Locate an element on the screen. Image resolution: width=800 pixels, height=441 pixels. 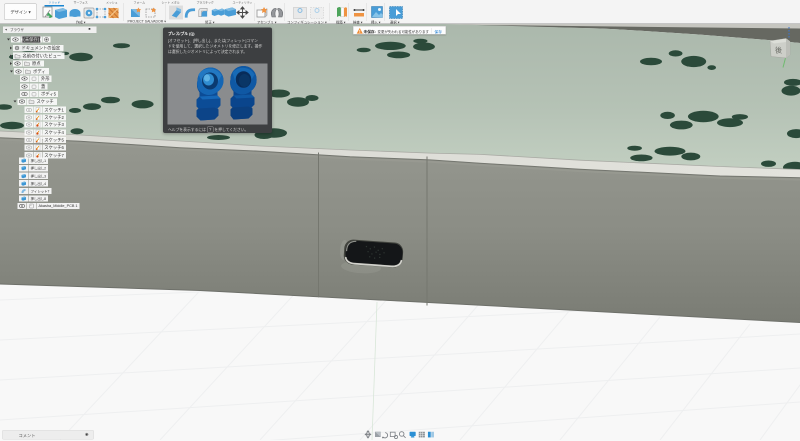
svg-text: 後 is located at coordinates (778, 50).